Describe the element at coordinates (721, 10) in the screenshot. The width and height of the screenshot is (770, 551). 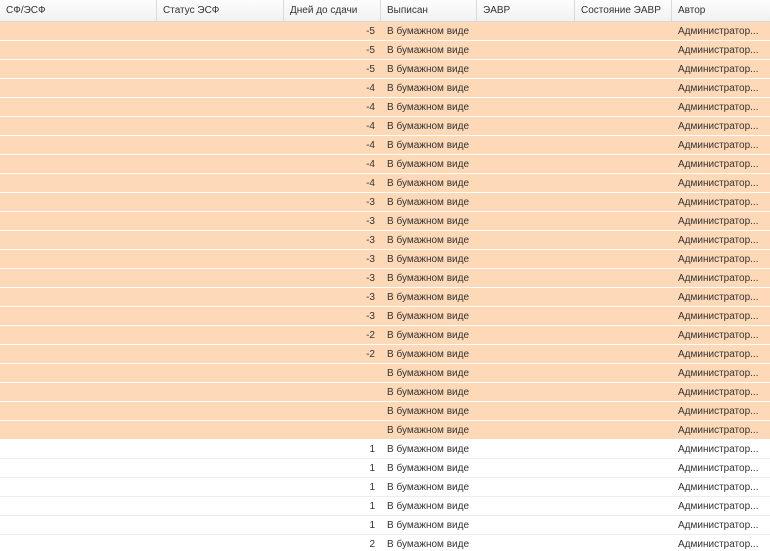
I see `column-header-author: Автор` at that location.